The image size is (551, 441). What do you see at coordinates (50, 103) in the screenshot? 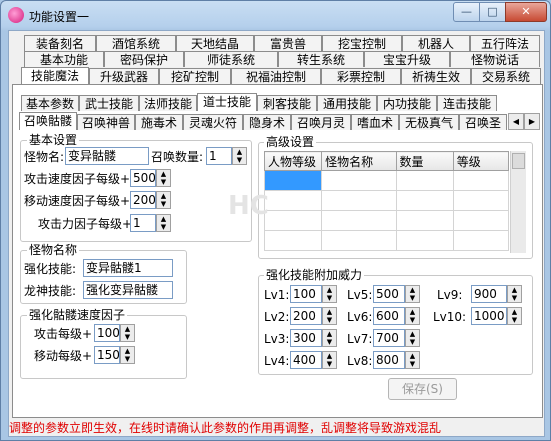
I see `subtab-basic-params: 基本参数` at bounding box center [50, 103].